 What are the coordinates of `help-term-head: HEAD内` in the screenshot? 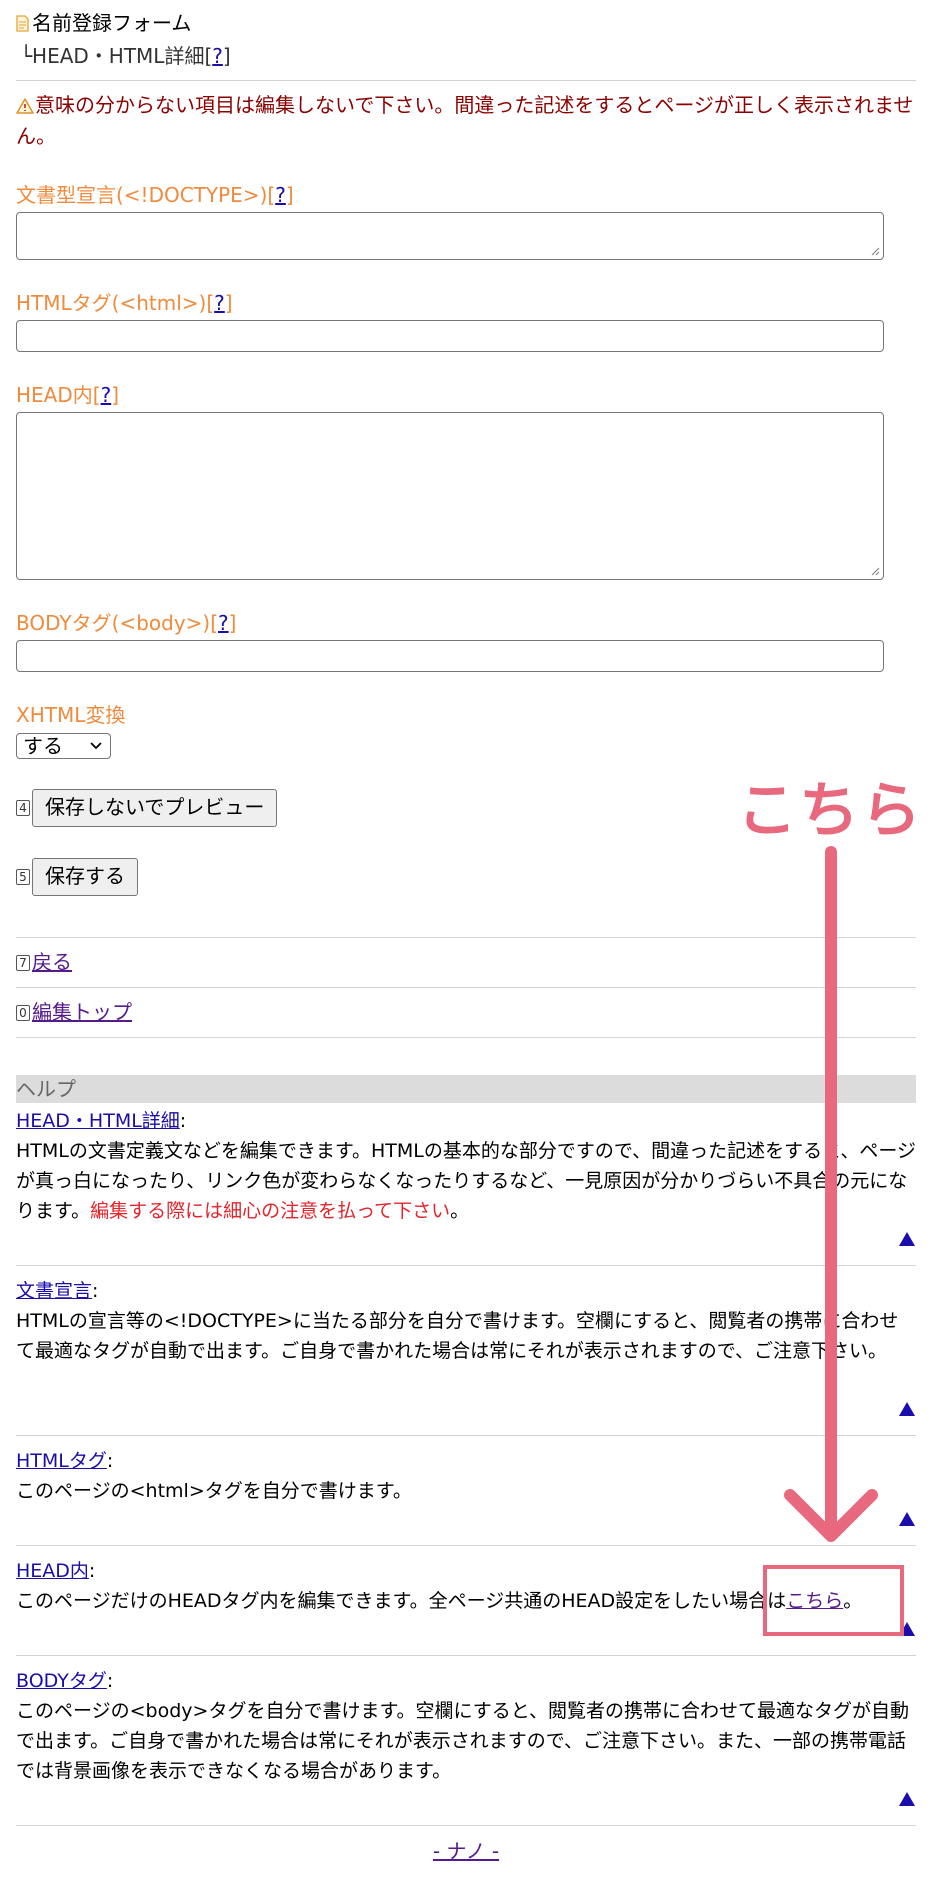 It's located at (52, 1571).